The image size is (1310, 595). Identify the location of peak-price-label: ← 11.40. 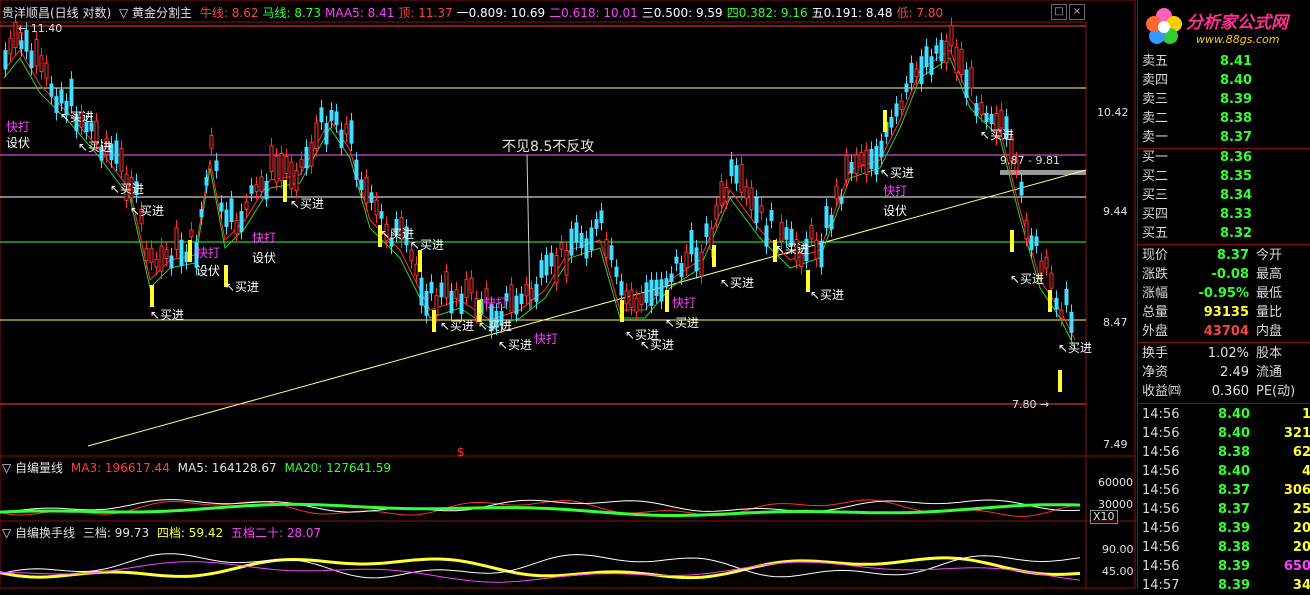
(40, 28).